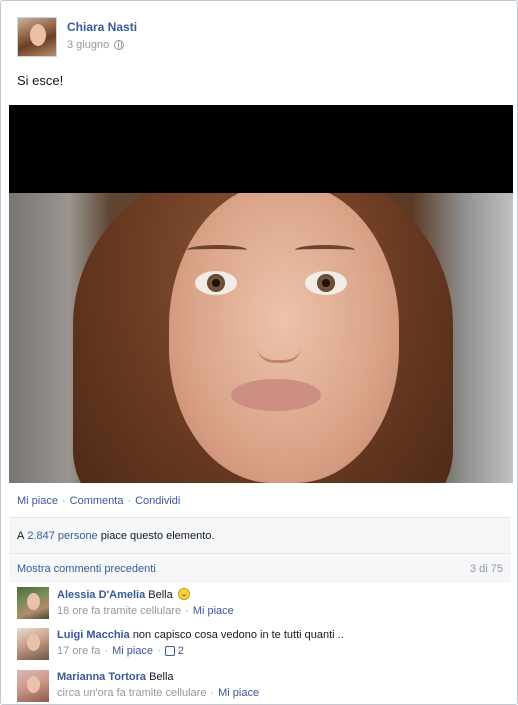  I want to click on author-avatar, so click(37, 37).